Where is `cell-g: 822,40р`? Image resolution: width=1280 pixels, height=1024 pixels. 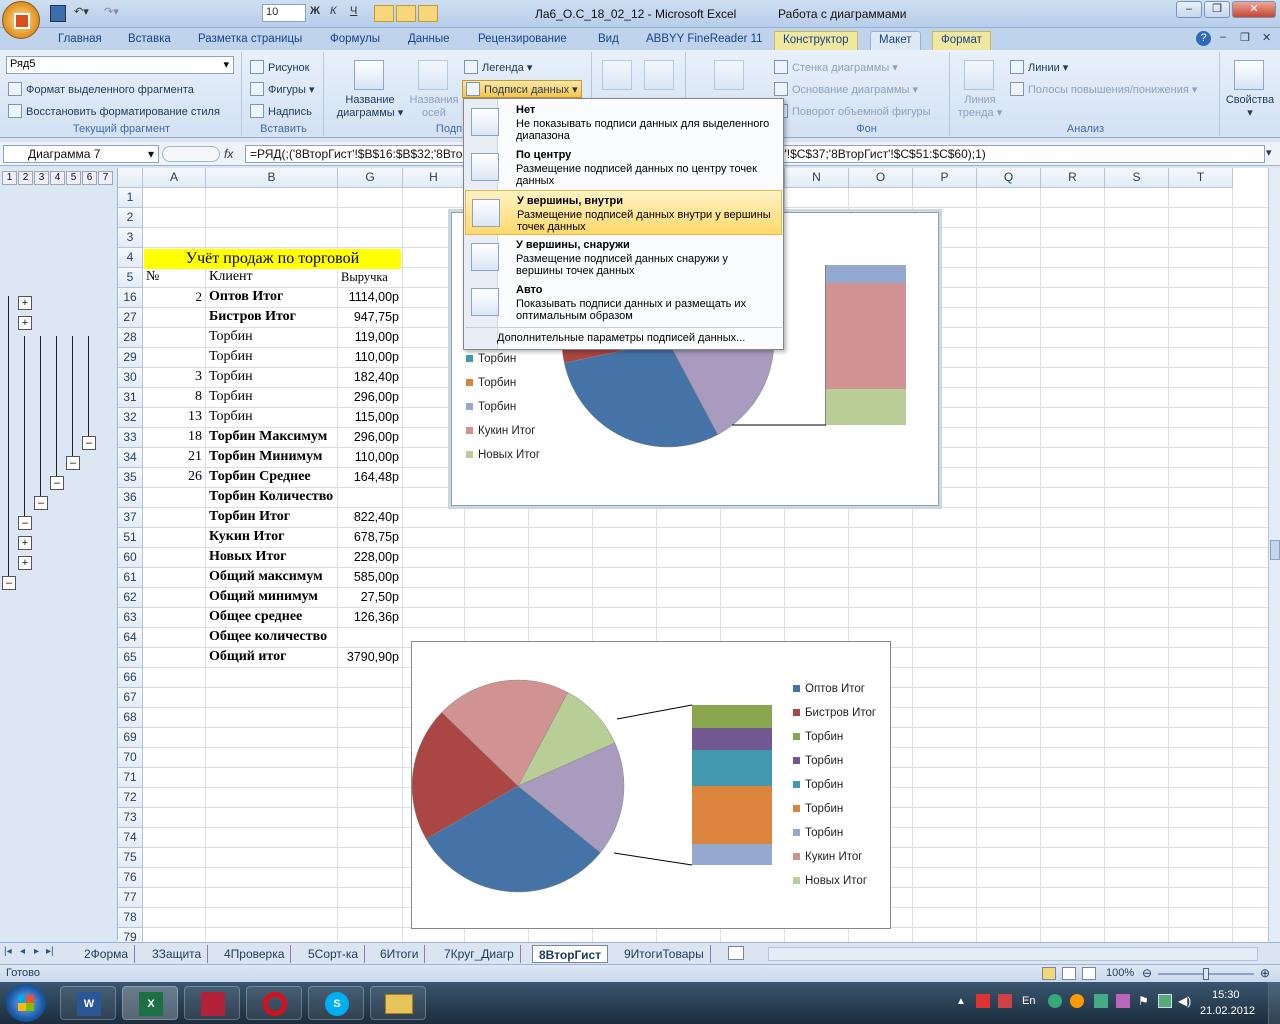
cell-g: 822,40р is located at coordinates (370, 517).